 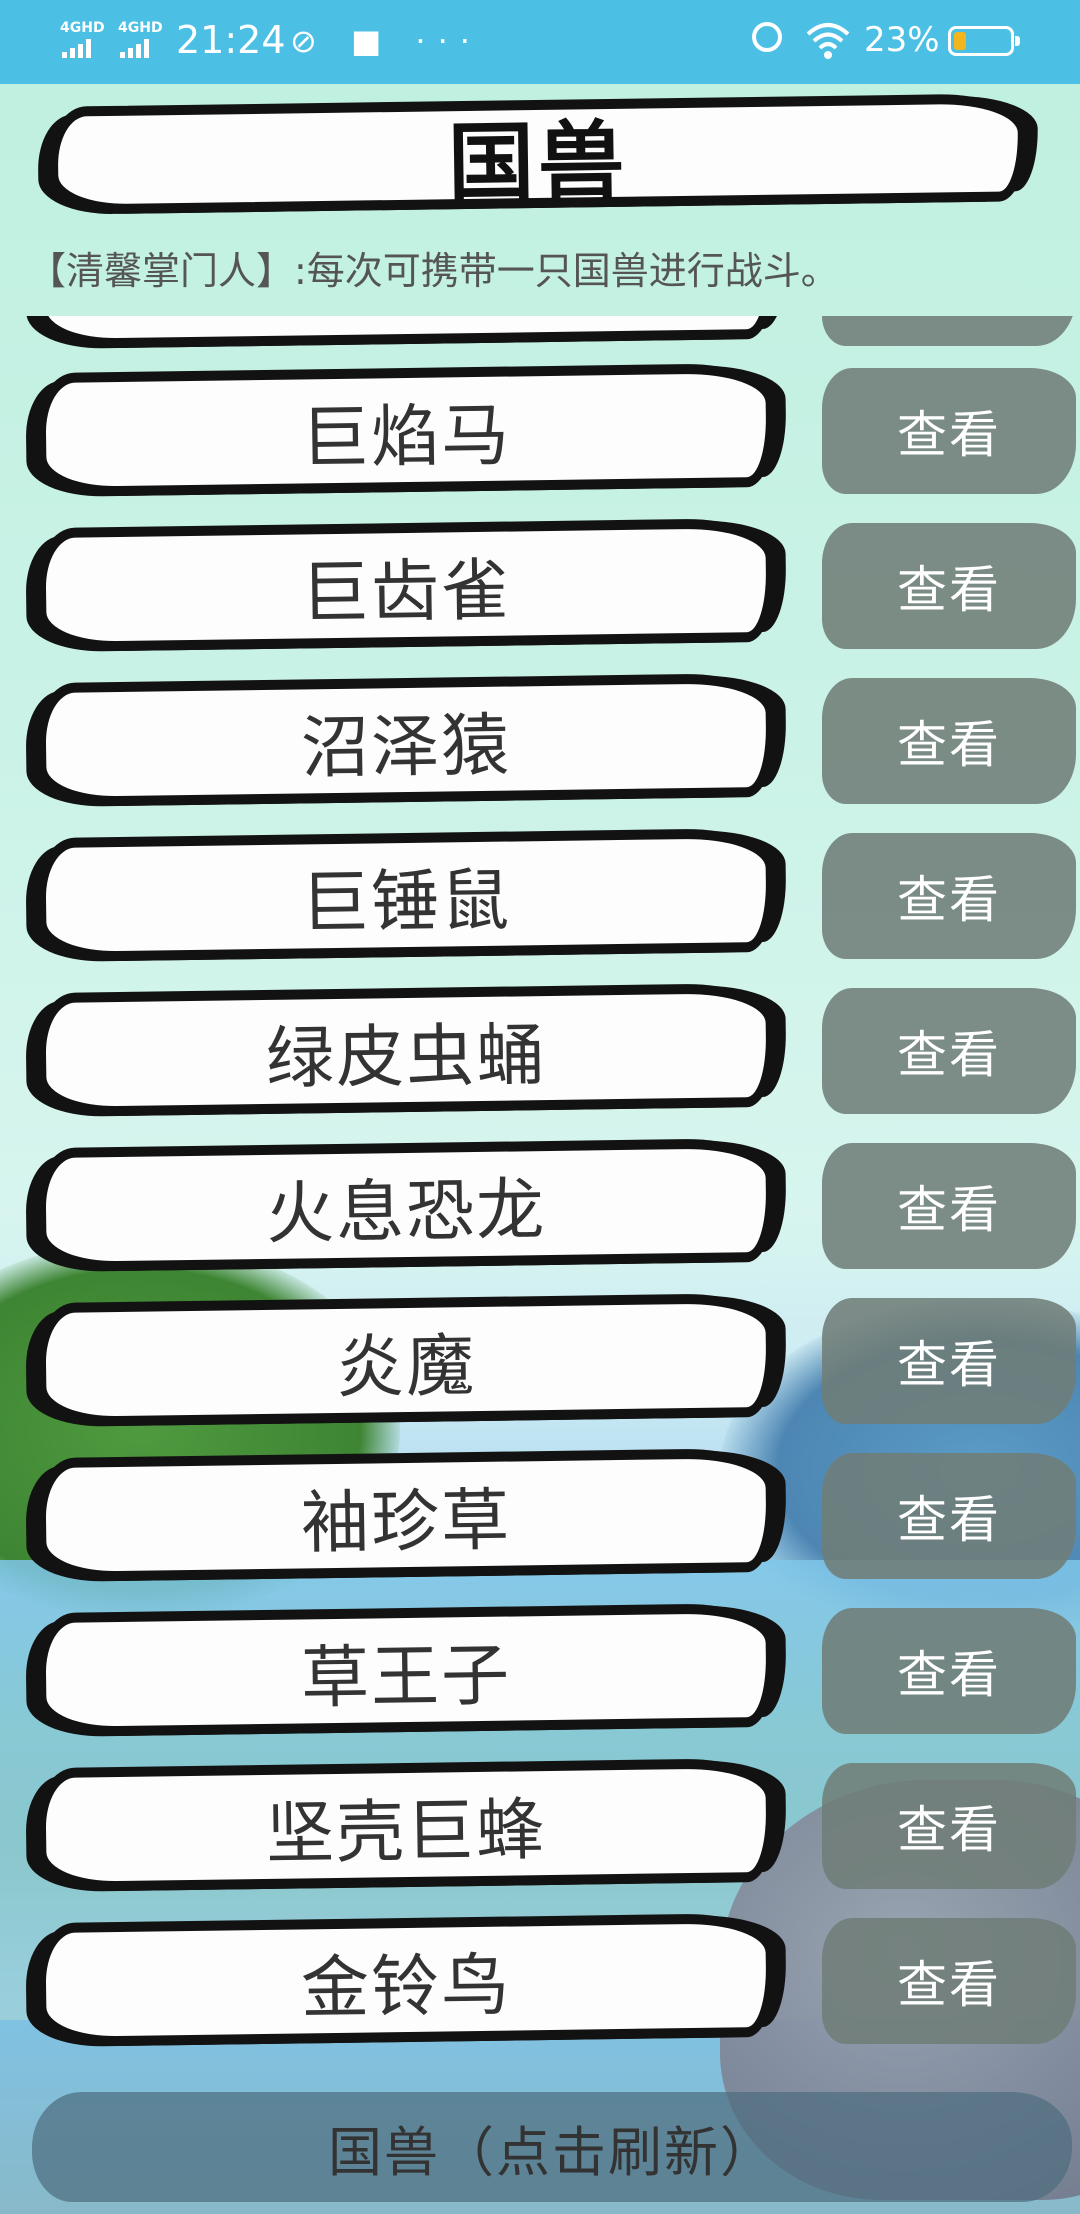 I want to click on status-bar: 4GHD 4GHD 21:24 ⊘ ■ ··· 23%, so click(x=540, y=42).